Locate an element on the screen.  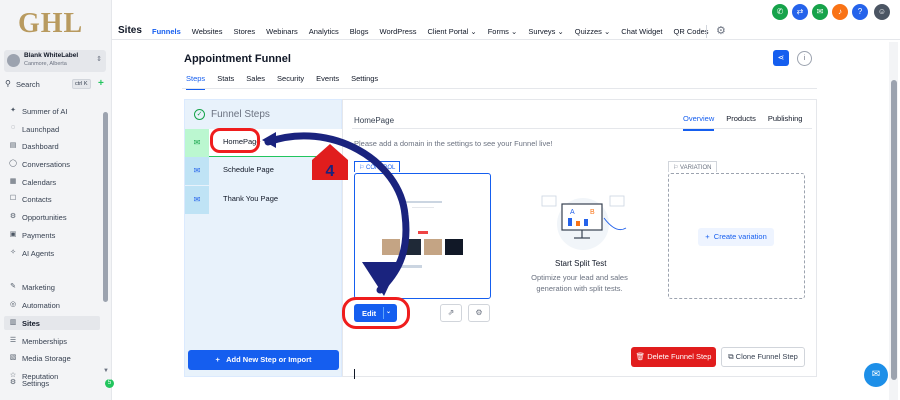
brand-logo: GHL is located at coordinates (50, 24).